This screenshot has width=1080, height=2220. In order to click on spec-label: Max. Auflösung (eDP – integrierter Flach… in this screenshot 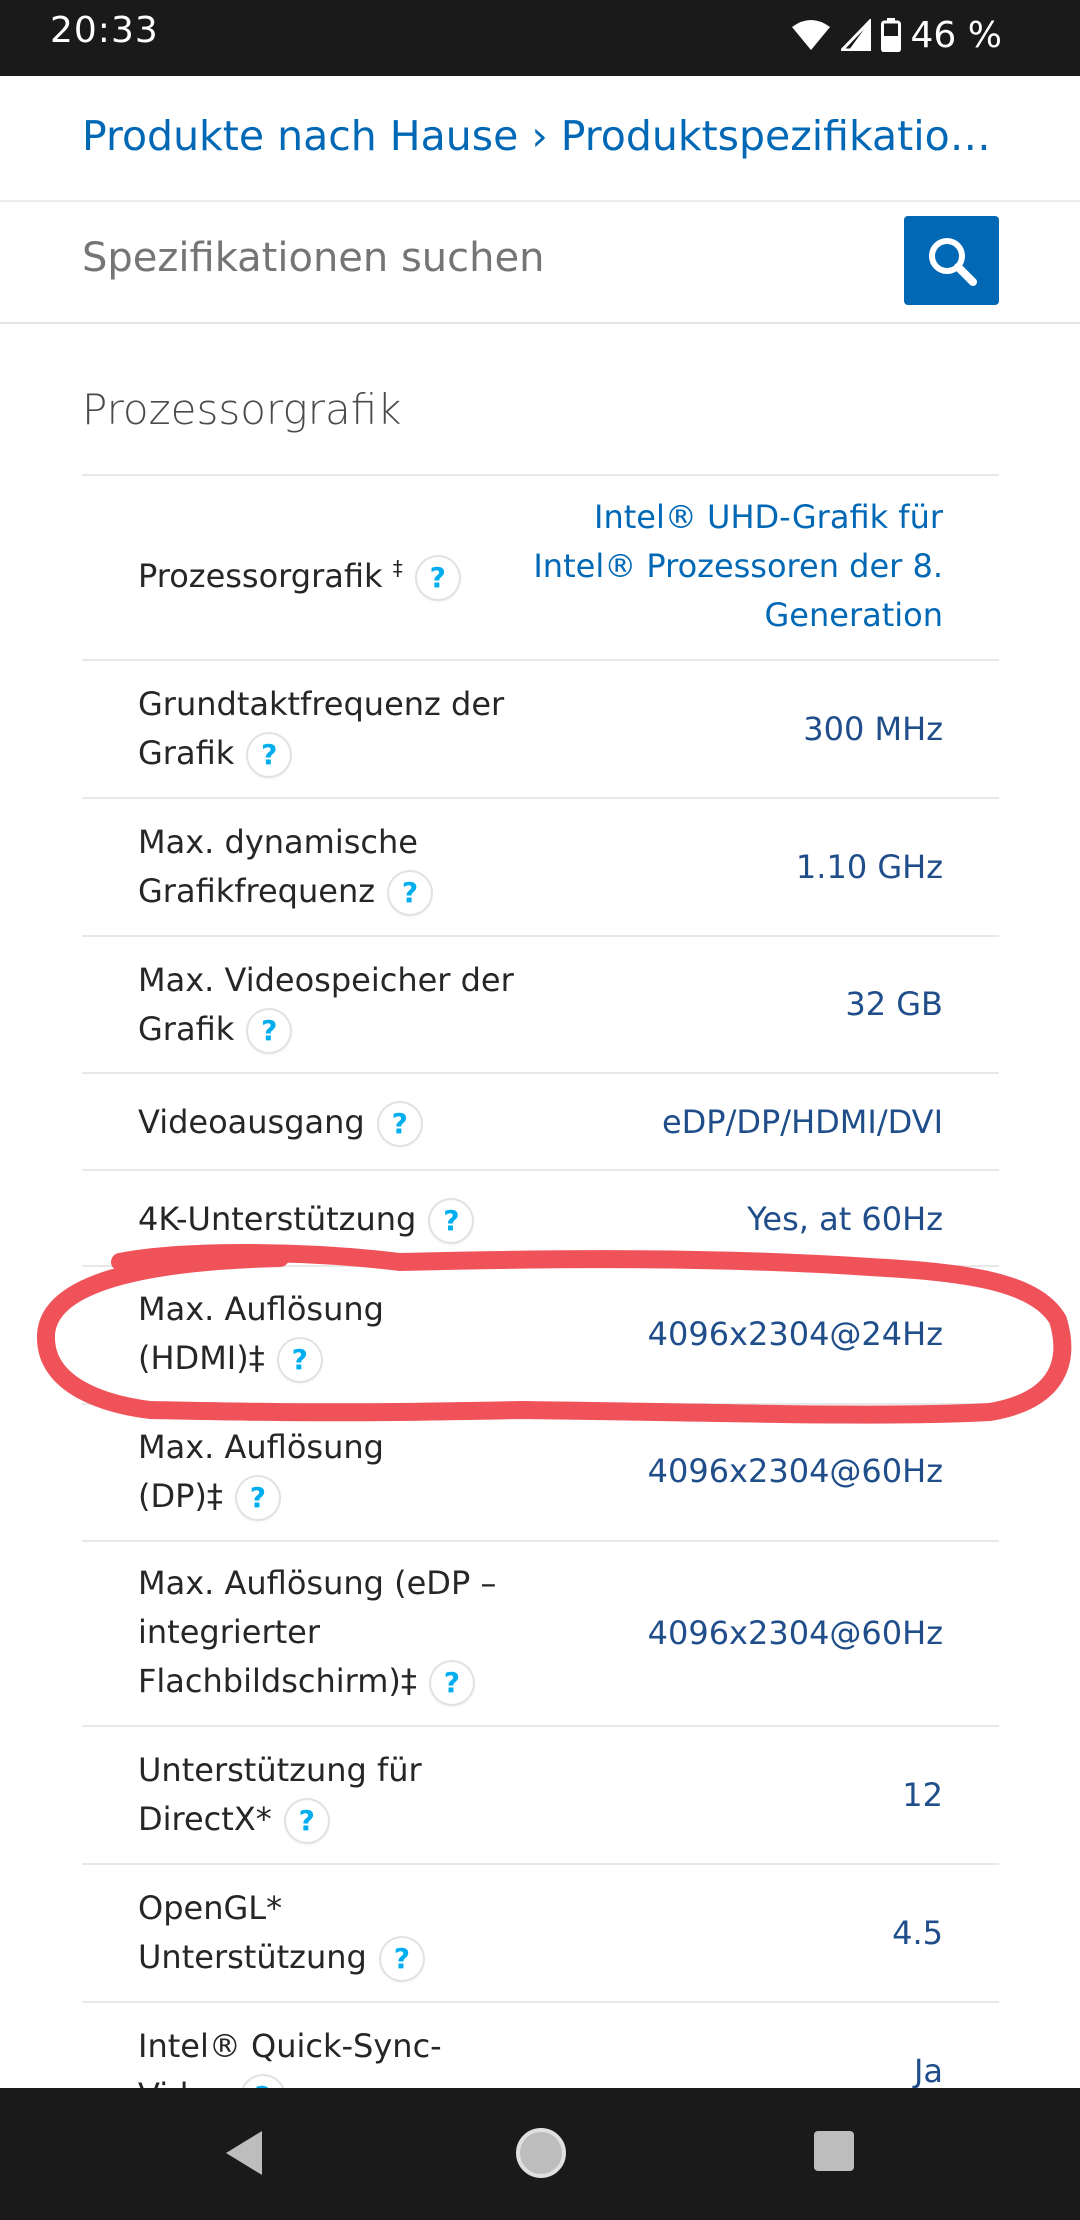, I will do `click(348, 1632)`.